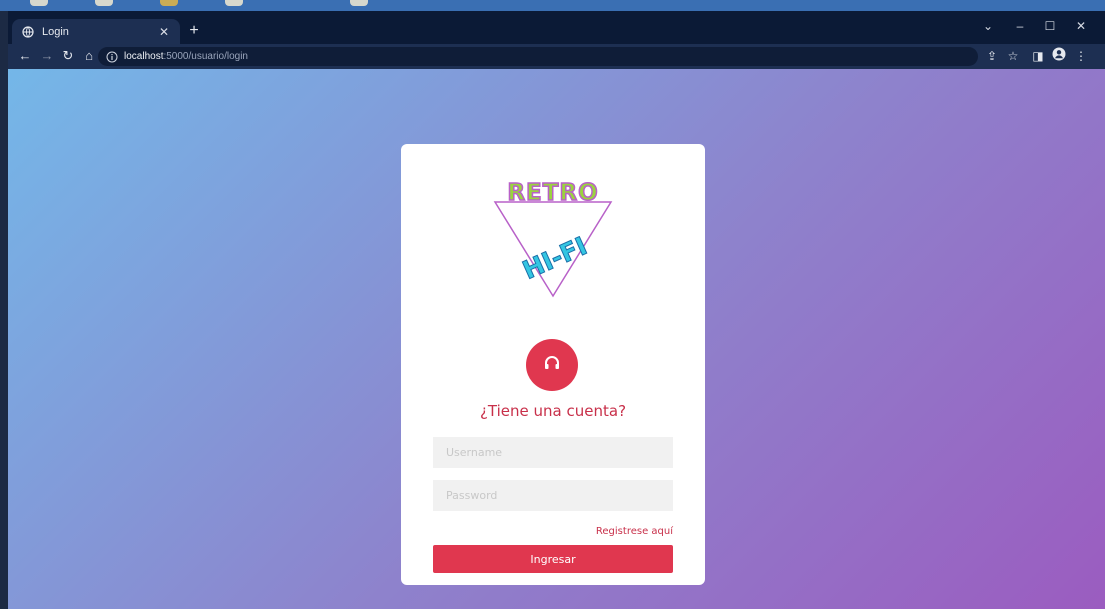 The image size is (1105, 609). I want to click on bookmark-star-icon: ☆, so click(1013, 56).